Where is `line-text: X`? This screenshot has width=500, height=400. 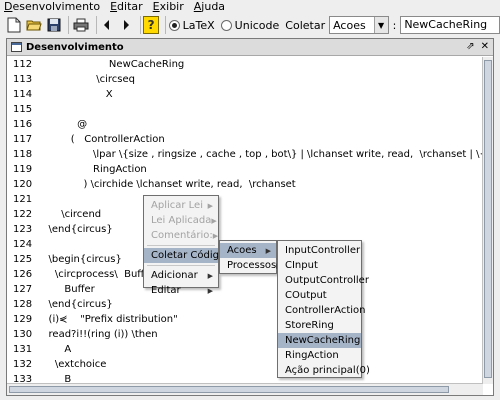
line-text: X is located at coordinates (76, 94).